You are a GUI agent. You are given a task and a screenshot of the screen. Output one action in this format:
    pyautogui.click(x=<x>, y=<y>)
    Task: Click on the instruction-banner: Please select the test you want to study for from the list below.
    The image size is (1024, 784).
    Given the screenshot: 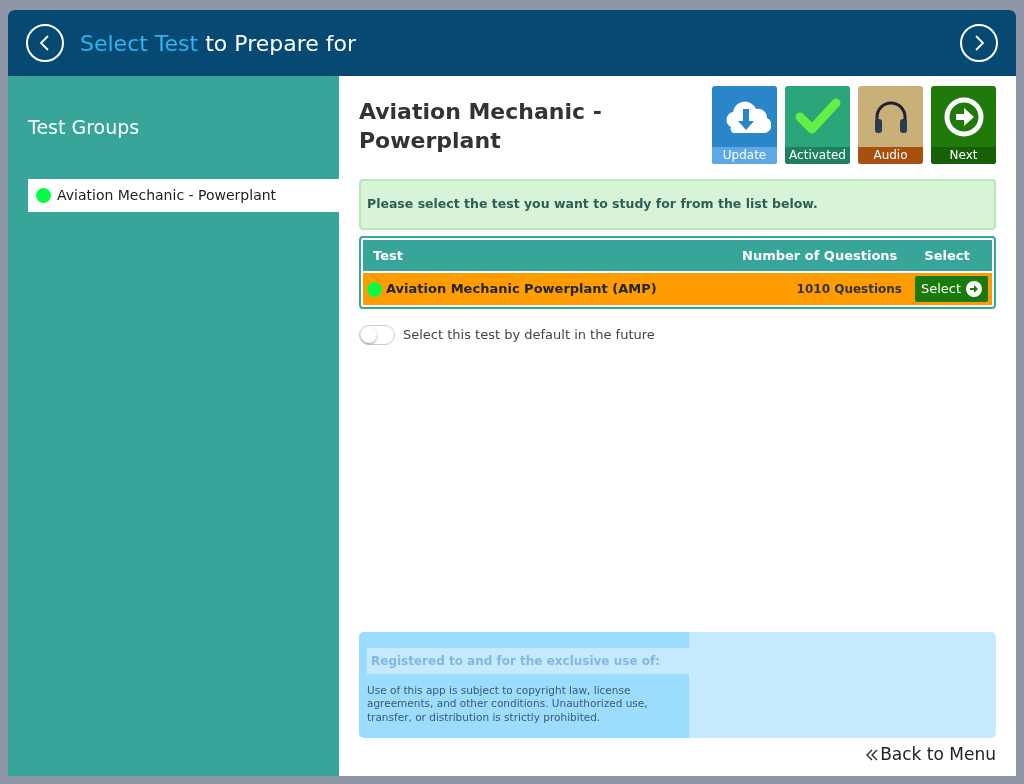 What is the action you would take?
    pyautogui.click(x=677, y=204)
    